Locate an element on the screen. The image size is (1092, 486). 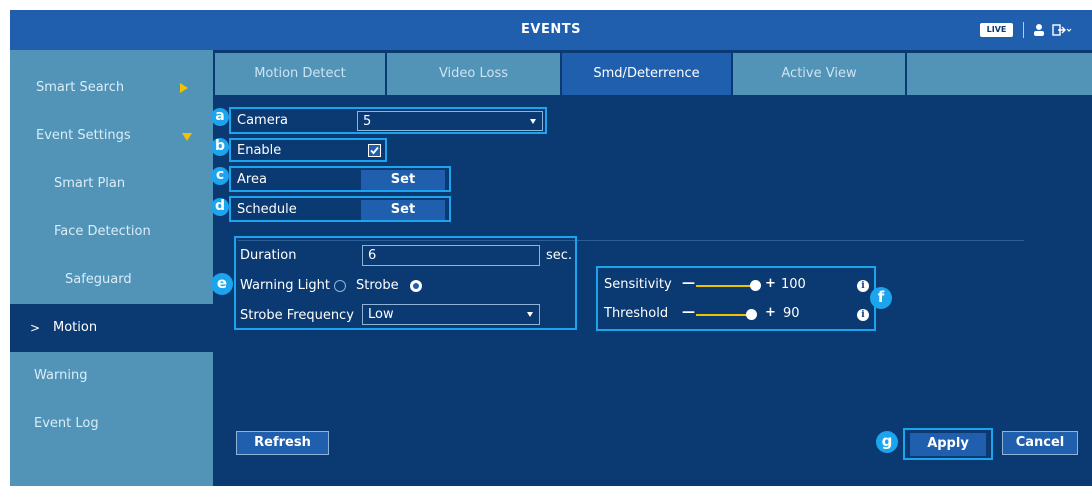
cancel-button: Cancel is located at coordinates (1040, 443).